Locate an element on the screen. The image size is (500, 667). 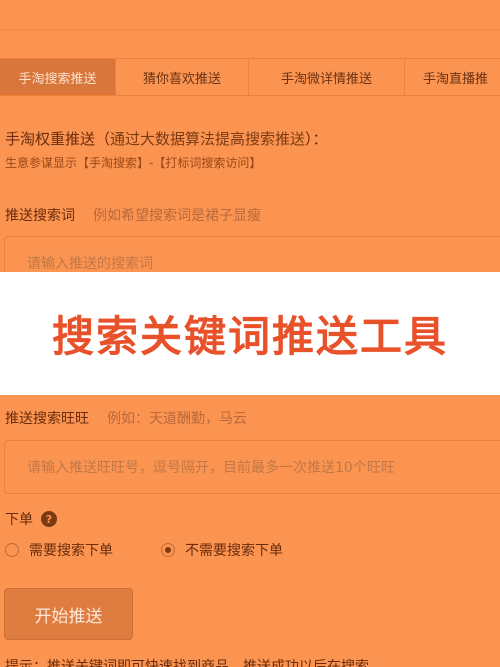
radio-unchecked-icon is located at coordinates (12, 550).